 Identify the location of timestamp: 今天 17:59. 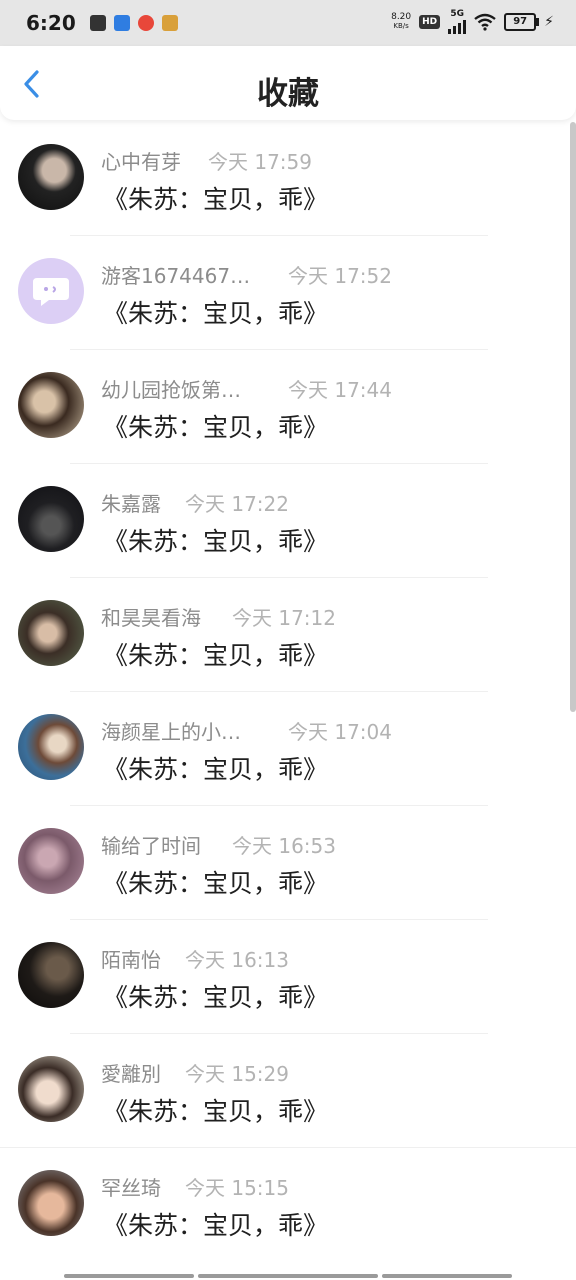
(260, 162).